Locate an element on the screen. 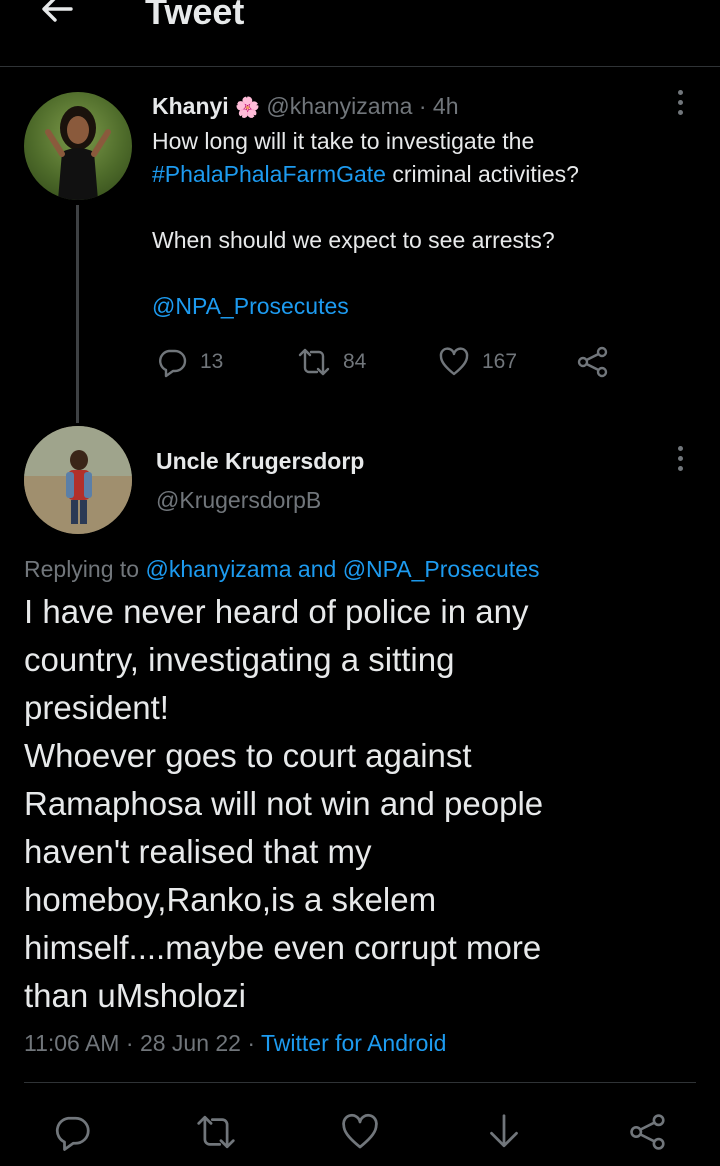  tweet-author-row: Khanyi 🌸 @khanyizama · 4h is located at coordinates (305, 107).